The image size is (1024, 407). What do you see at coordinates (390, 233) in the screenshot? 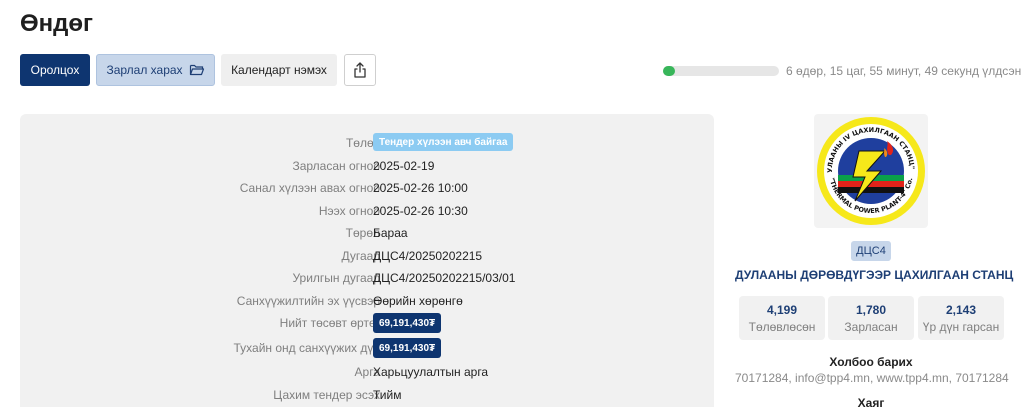
I see `detail-value: Бараа` at bounding box center [390, 233].